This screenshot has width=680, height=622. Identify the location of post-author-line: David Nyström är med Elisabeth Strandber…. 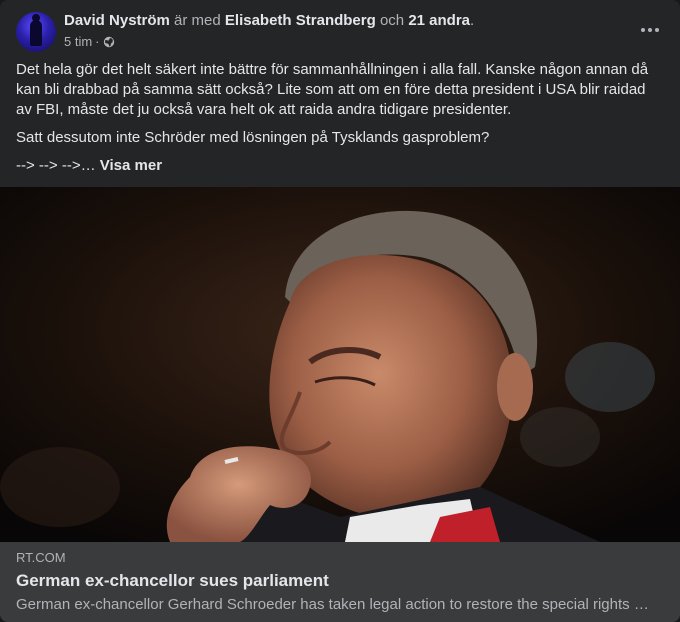
(269, 21).